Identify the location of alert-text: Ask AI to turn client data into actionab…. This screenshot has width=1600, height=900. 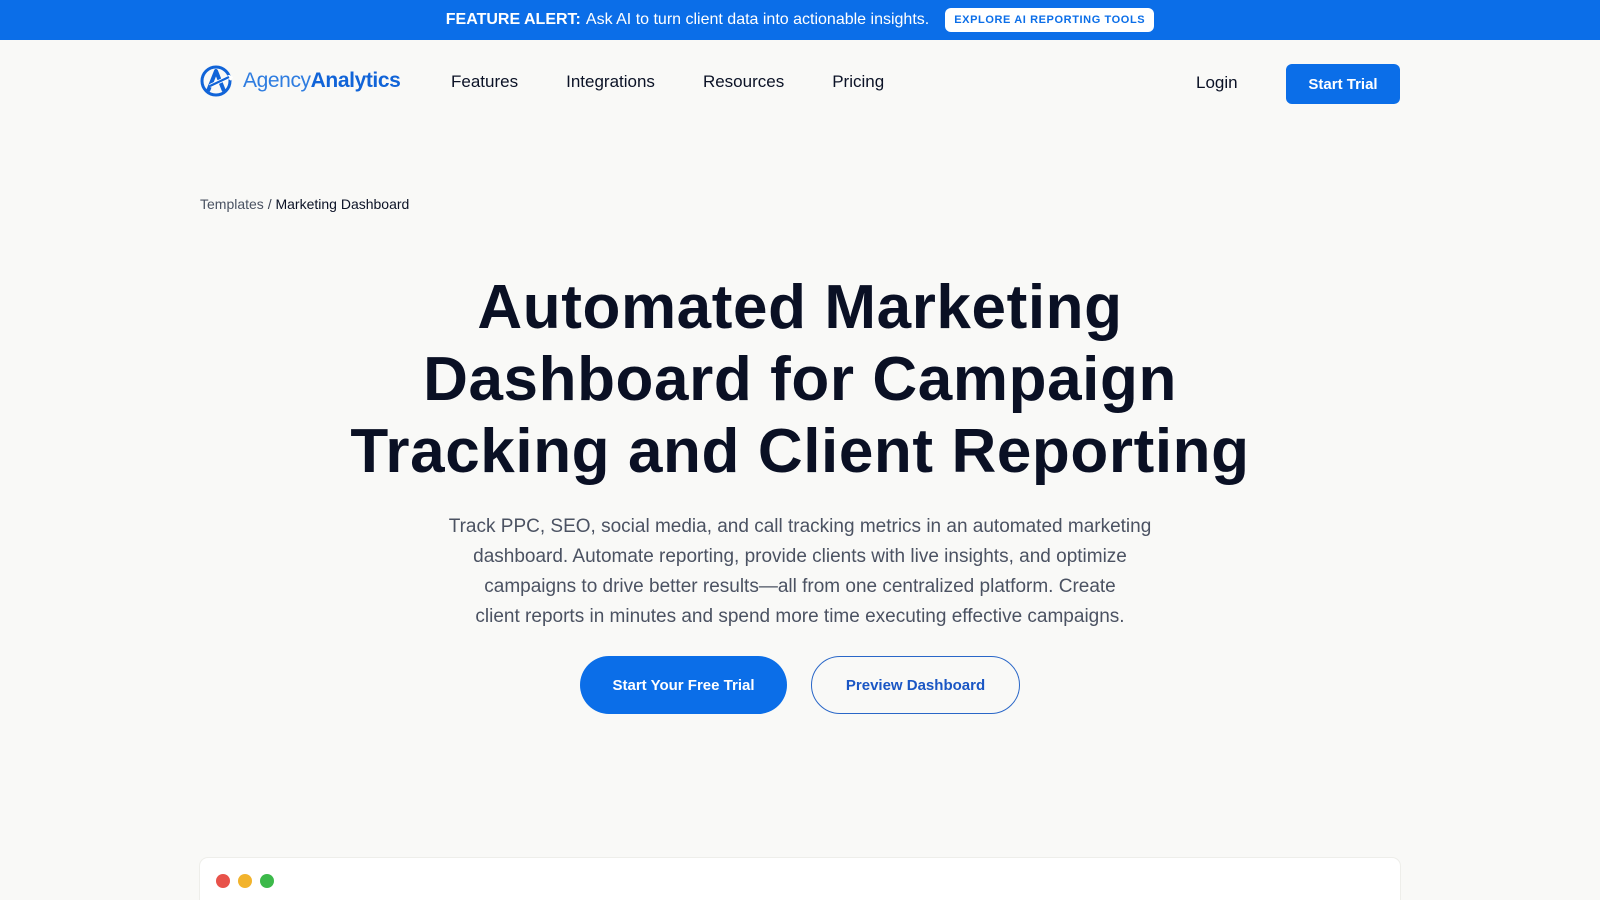
(757, 19).